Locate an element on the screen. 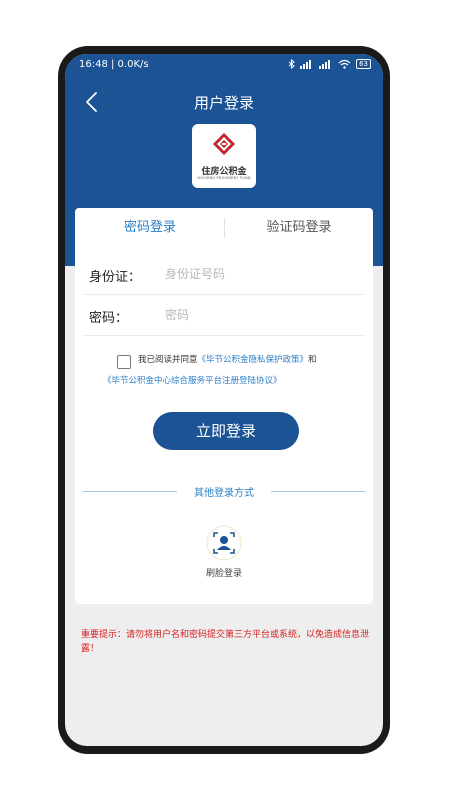 The height and width of the screenshot is (800, 450). agreement-line-1: 我已阅读并同意《毕节公积金隐私保护政策》和 is located at coordinates (227, 359).